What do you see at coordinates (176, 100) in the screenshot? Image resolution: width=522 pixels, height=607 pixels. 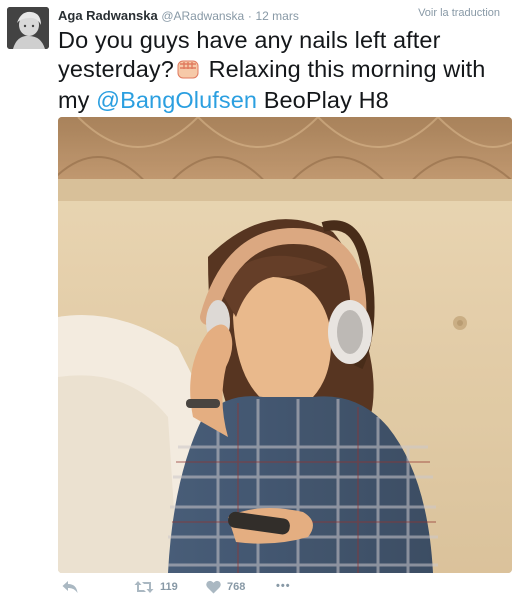 I see `mention-link: @BangOlufsen` at bounding box center [176, 100].